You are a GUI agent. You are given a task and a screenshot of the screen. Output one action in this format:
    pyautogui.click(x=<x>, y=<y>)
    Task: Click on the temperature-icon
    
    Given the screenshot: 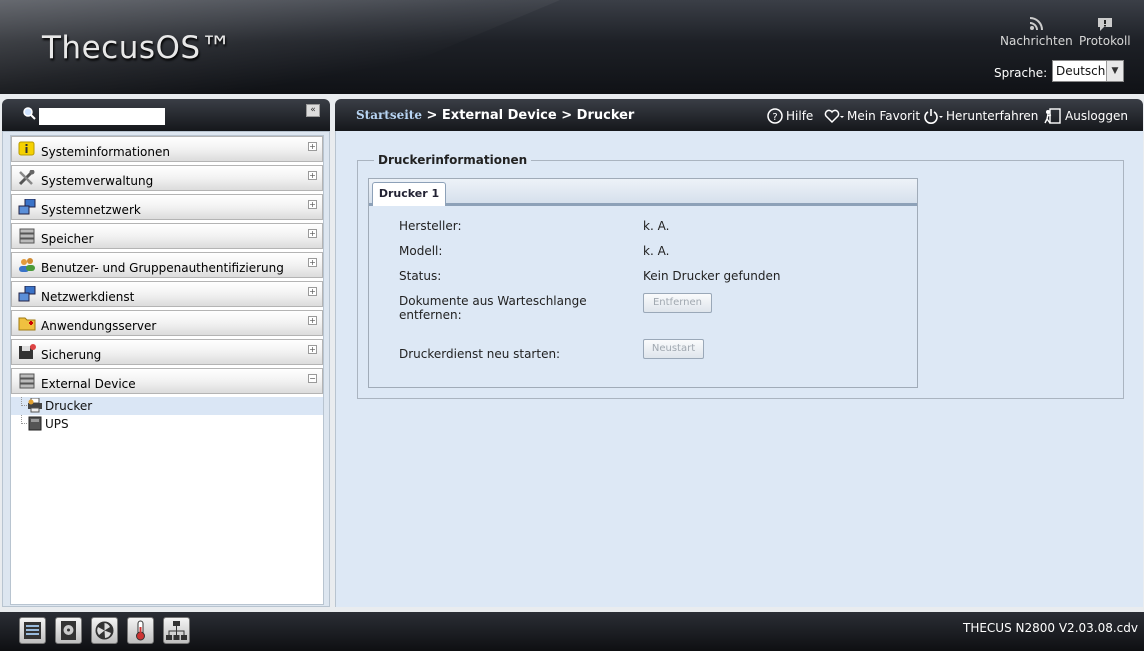 What is the action you would take?
    pyautogui.click(x=140, y=630)
    